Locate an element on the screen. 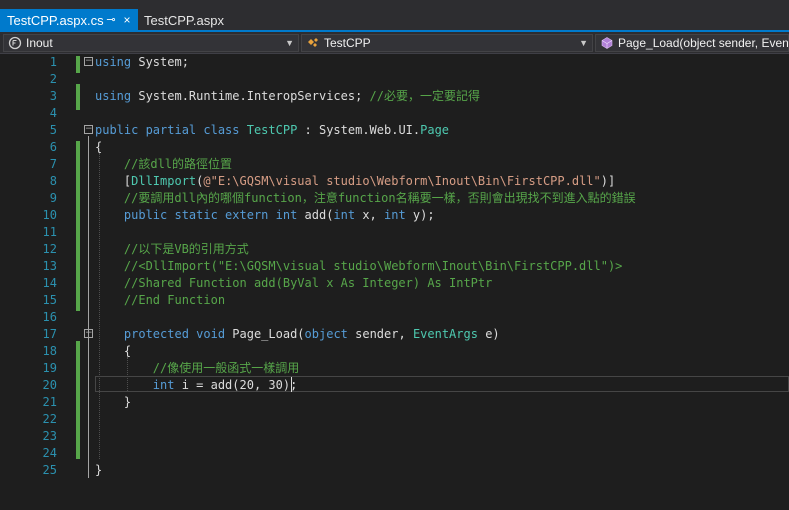 The height and width of the screenshot is (510, 789). tab-label: TestCPP.aspx.cs is located at coordinates (55, 20).